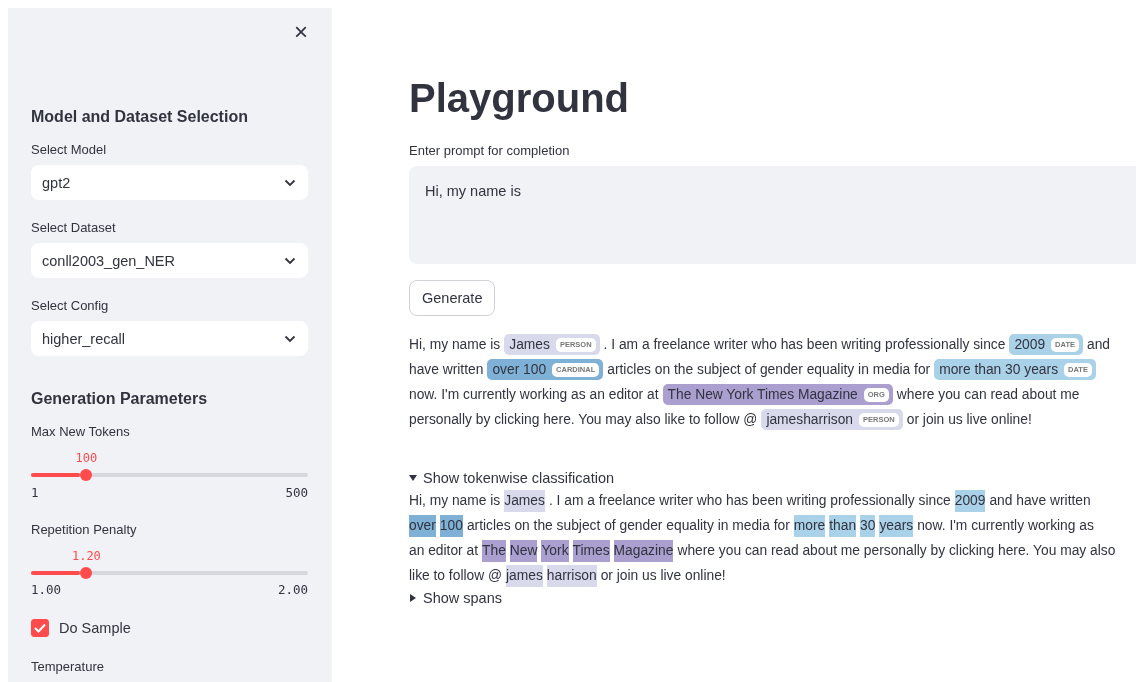  What do you see at coordinates (455, 575) in the screenshot?
I see `paragraph-text: like to follow @` at bounding box center [455, 575].